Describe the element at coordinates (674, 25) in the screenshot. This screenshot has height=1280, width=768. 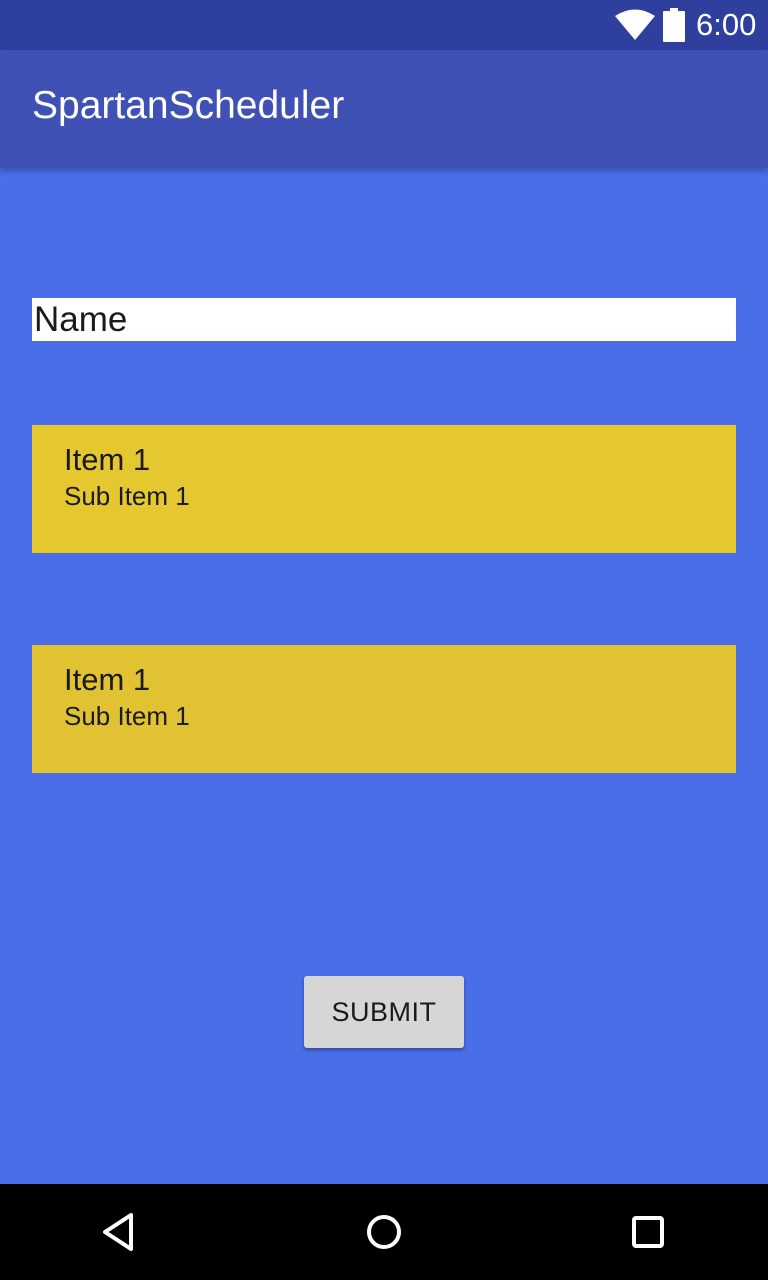
I see `battery-icon` at that location.